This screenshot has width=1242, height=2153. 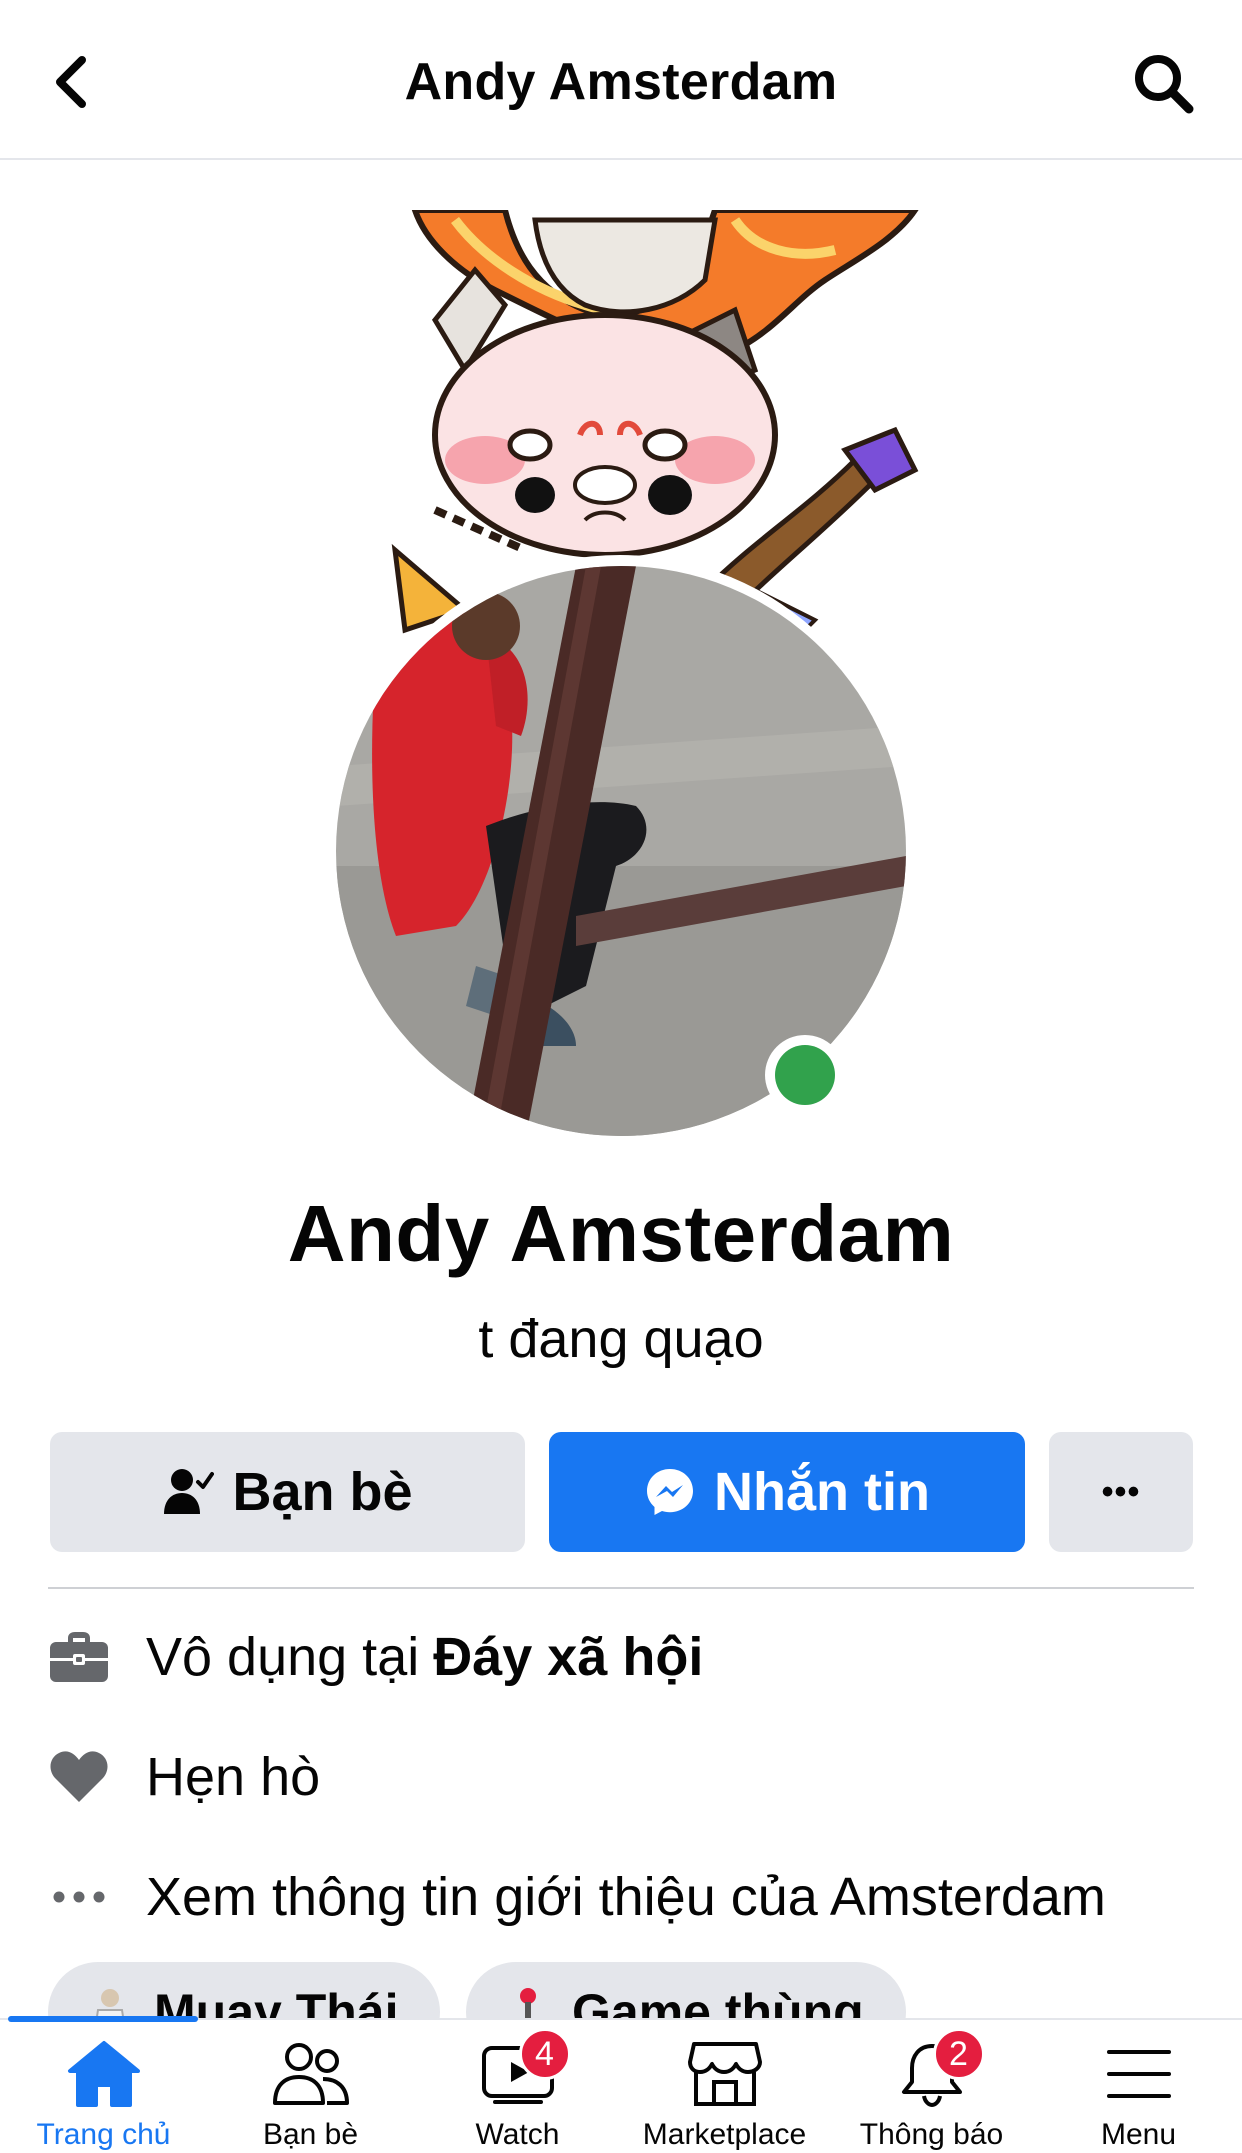 What do you see at coordinates (568, 1657) in the screenshot?
I see `work-place-link: Đáy xã hội` at bounding box center [568, 1657].